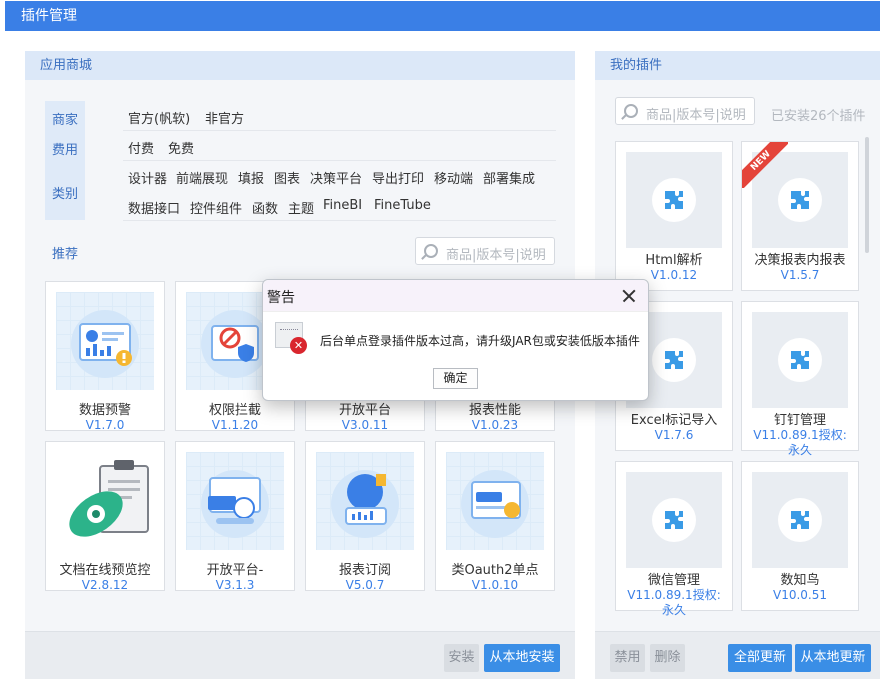 This screenshot has width=880, height=679. Describe the element at coordinates (336, 177) in the screenshot. I see `category-option: 决策平台` at that location.